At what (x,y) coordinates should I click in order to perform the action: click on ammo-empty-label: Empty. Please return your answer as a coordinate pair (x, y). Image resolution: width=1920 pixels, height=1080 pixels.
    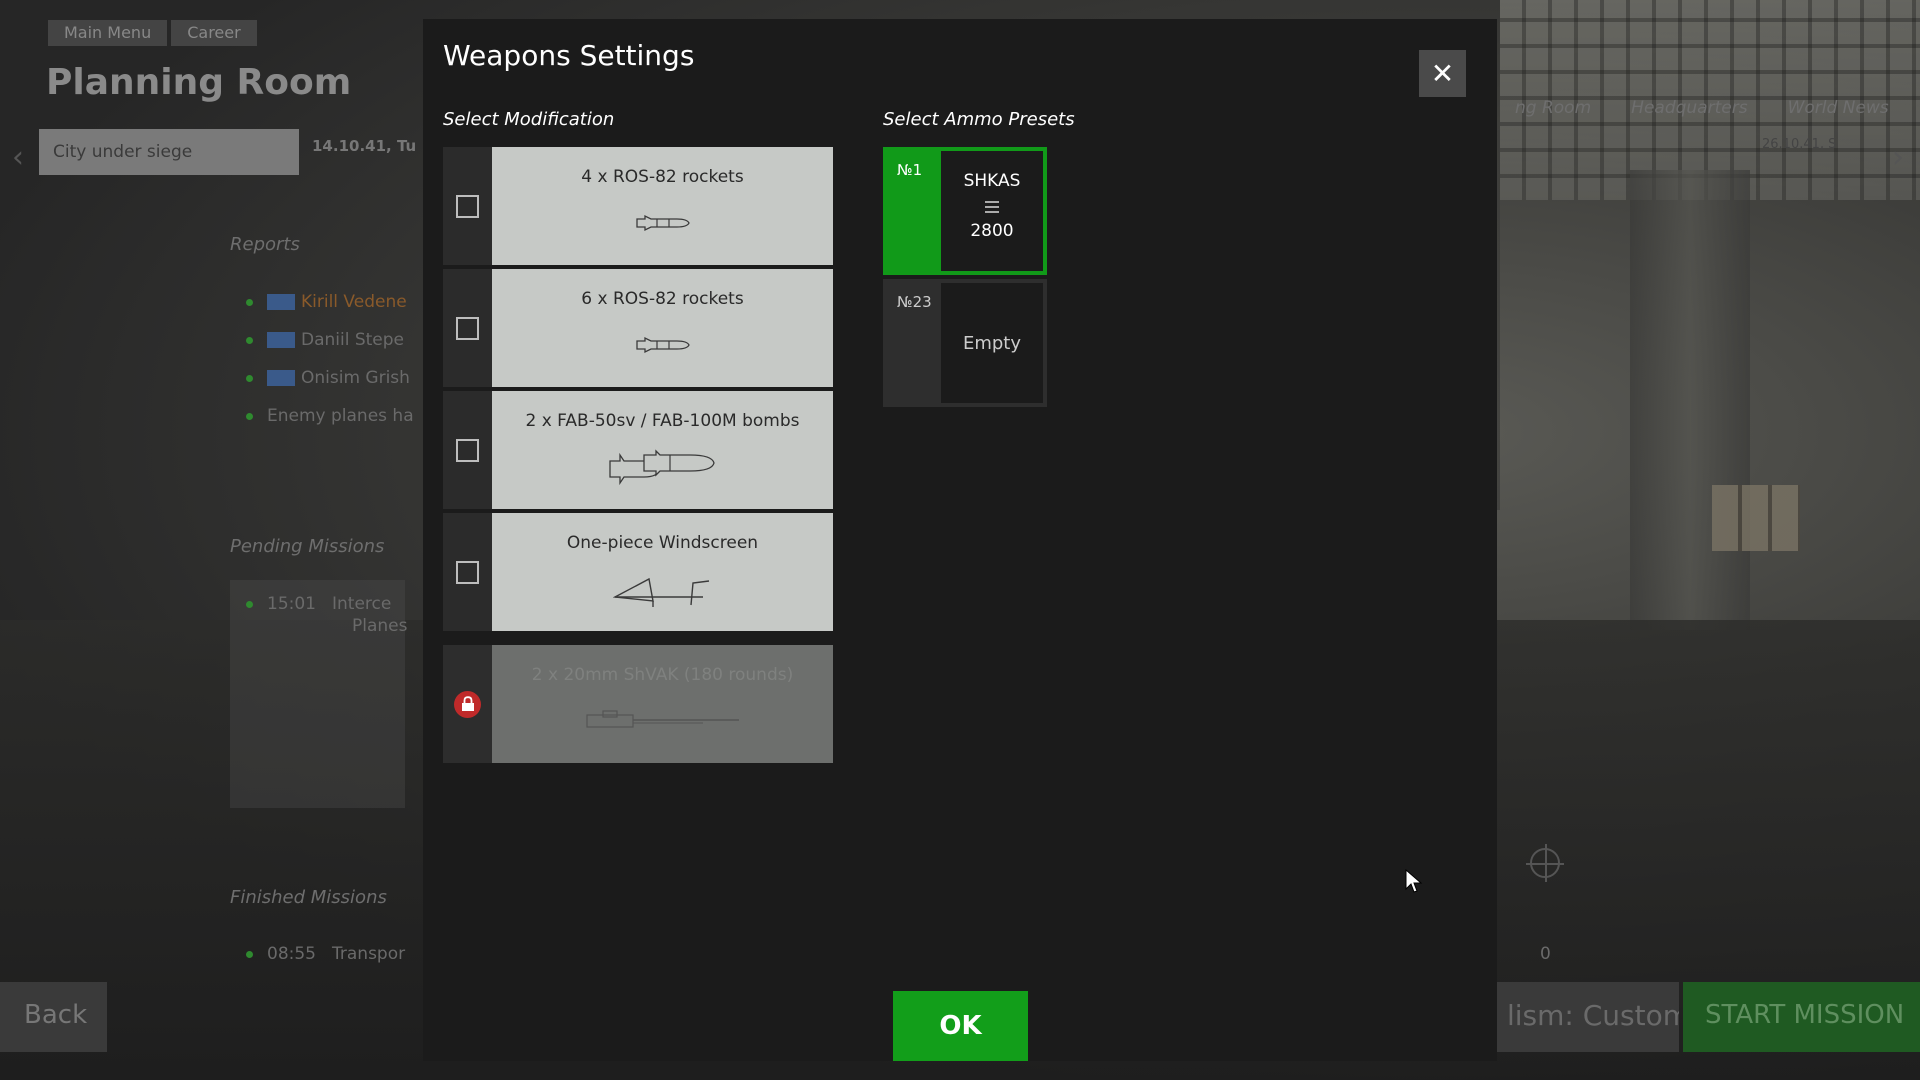
    Looking at the image, I should click on (992, 343).